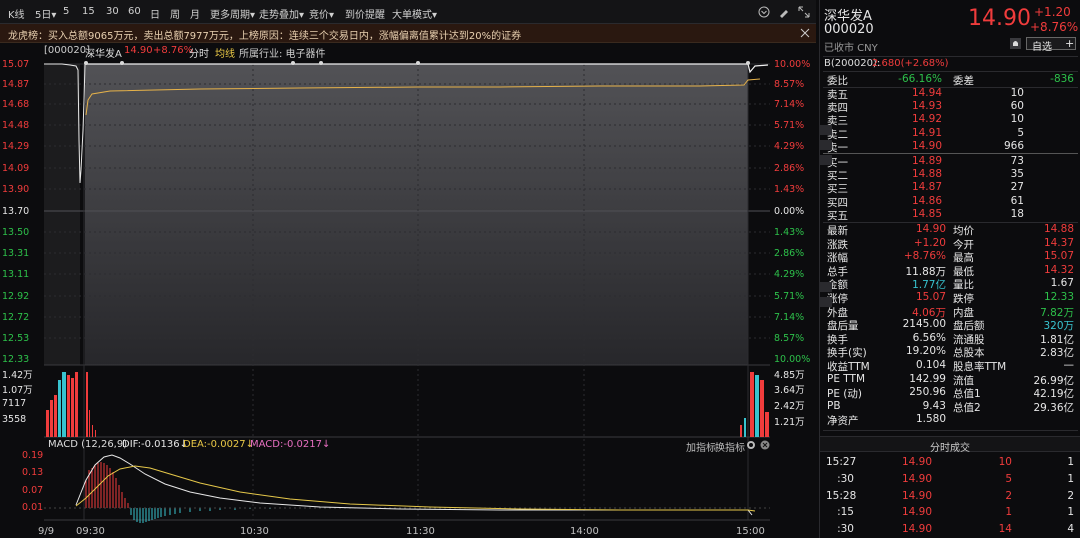  I want to click on orderbook-volume: 60, so click(1017, 106).